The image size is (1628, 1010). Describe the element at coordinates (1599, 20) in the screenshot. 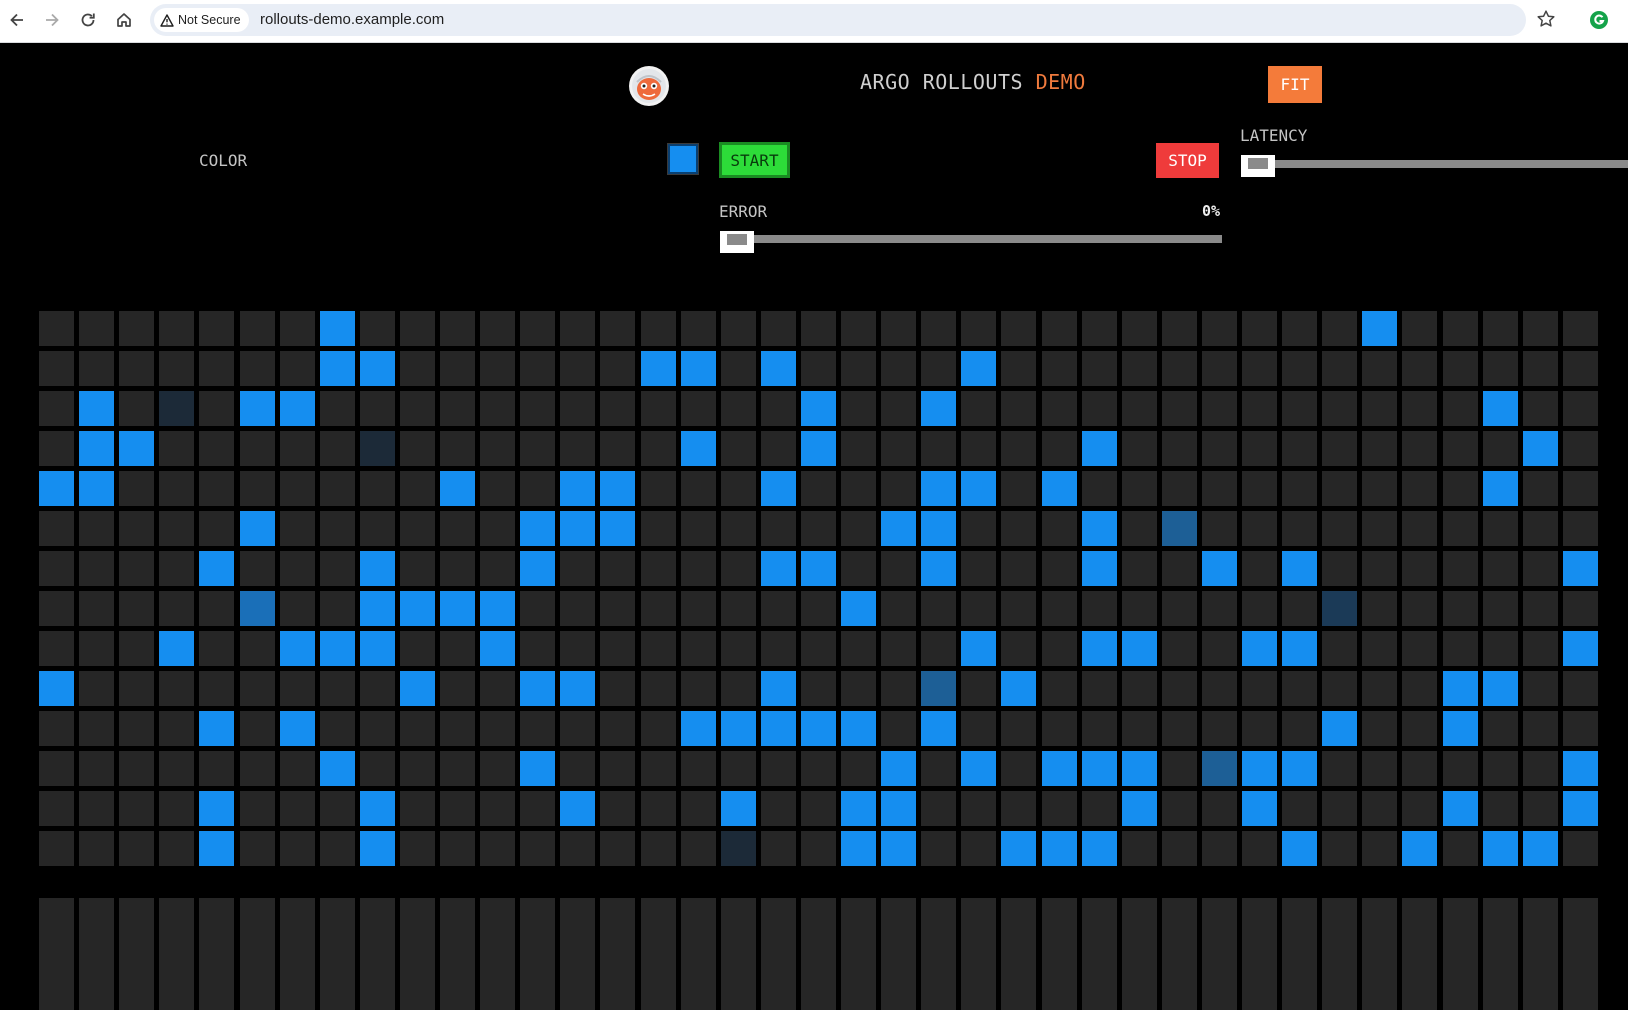

I see `extension-button` at that location.